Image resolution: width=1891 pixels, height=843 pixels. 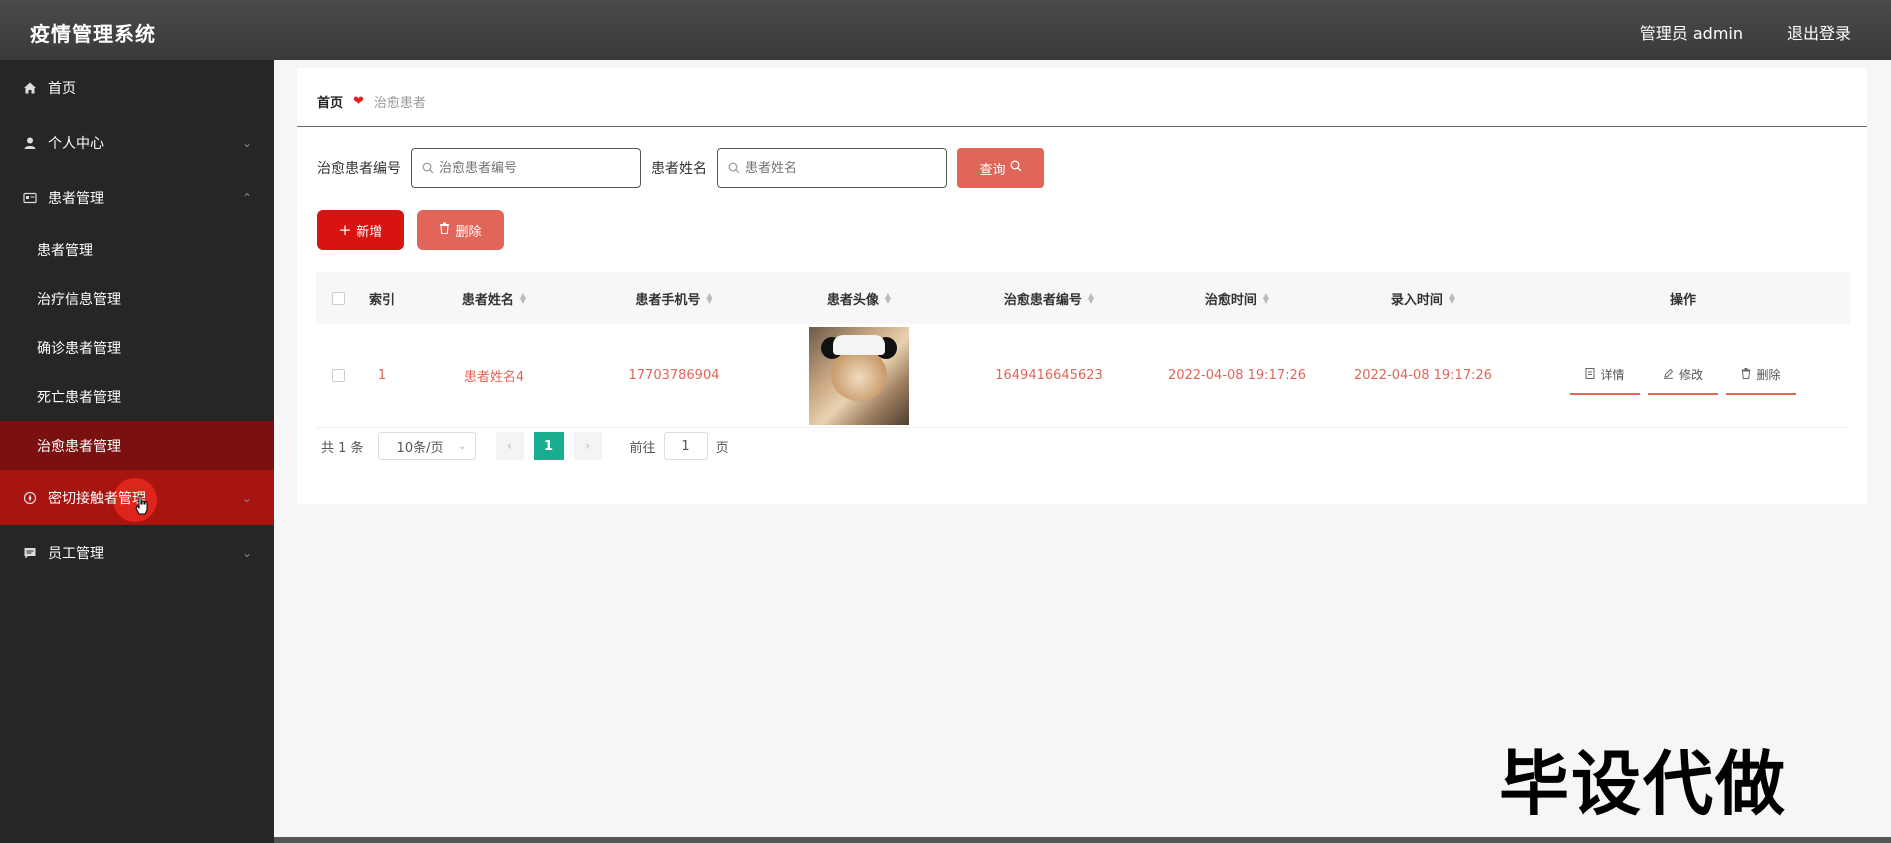 I want to click on cell-entry-time: 2022-04-08 19:17:26, so click(x=1423, y=375).